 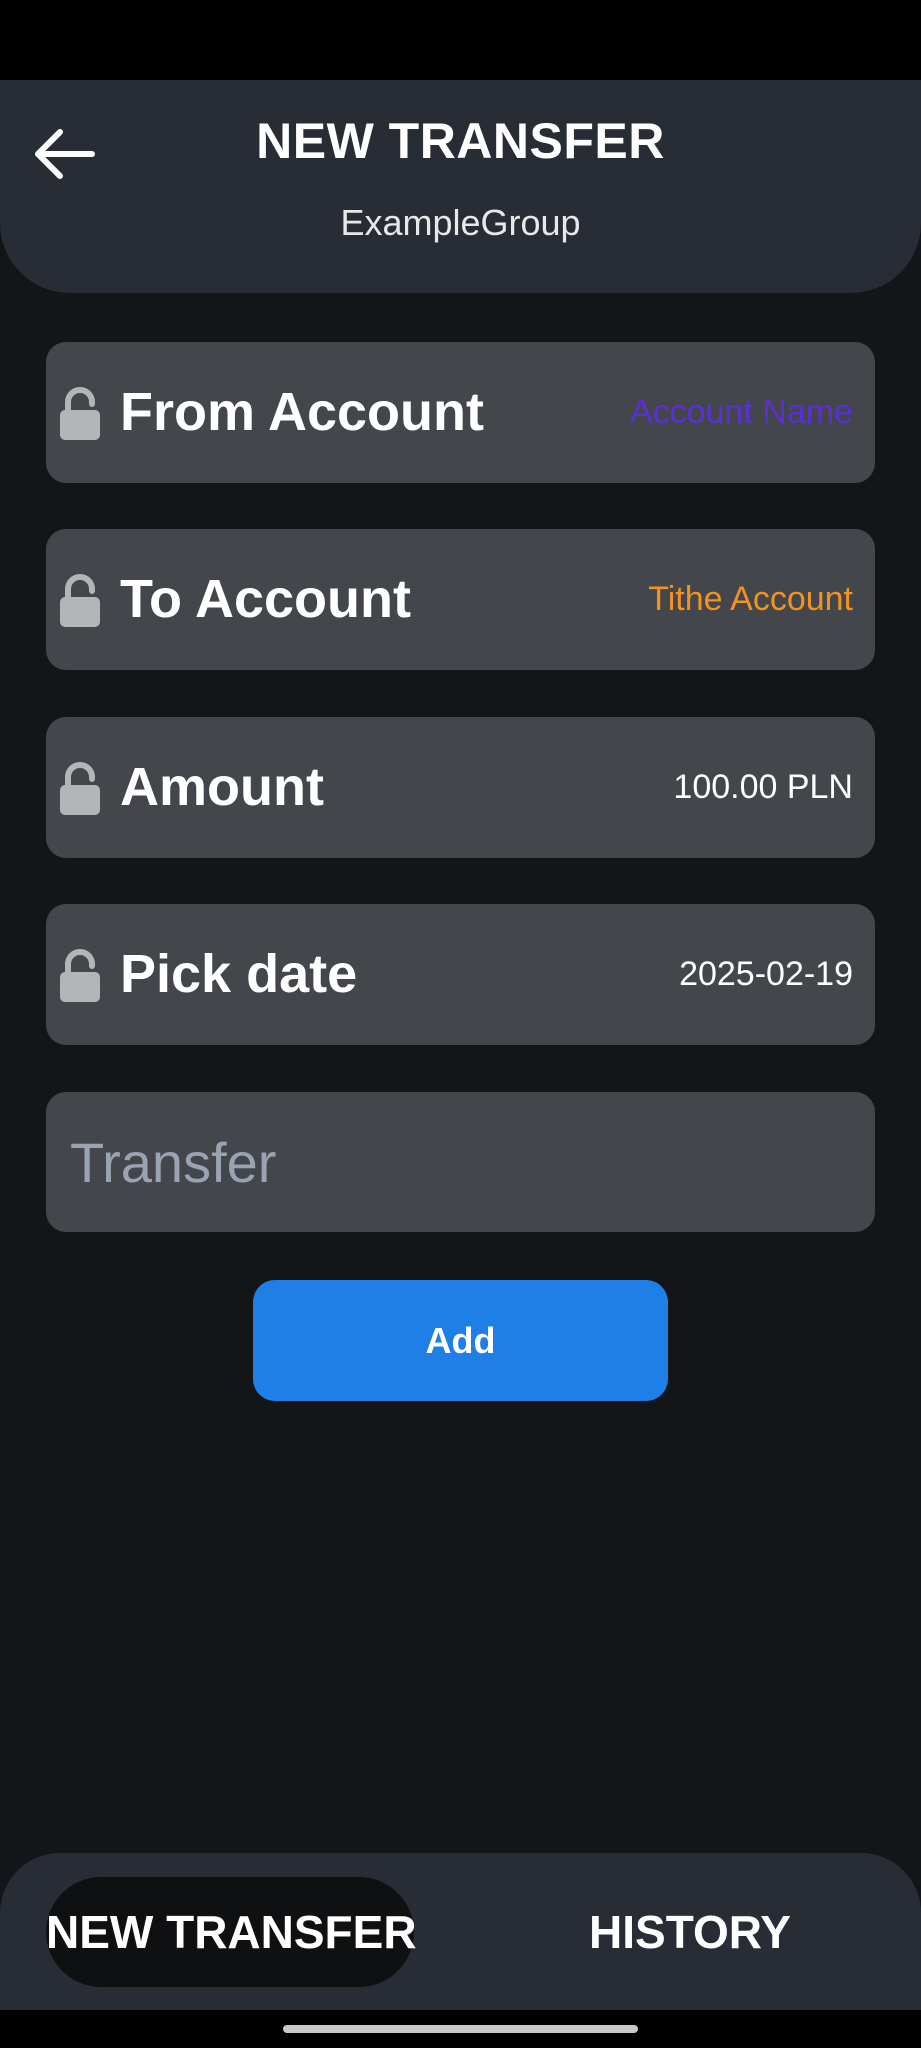 I want to click on from-account-label: From Account, so click(x=302, y=412).